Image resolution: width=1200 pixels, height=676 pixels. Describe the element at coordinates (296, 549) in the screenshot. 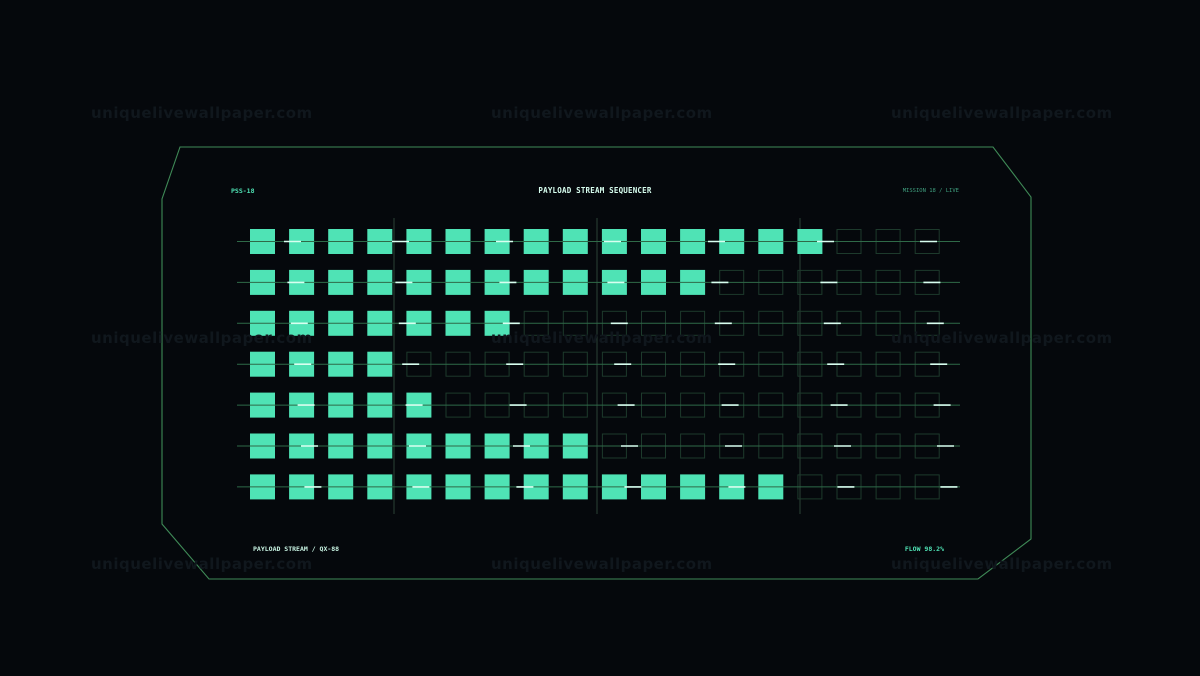

I see `stream-name-label: PAYLOAD STREAM / QX-88` at that location.